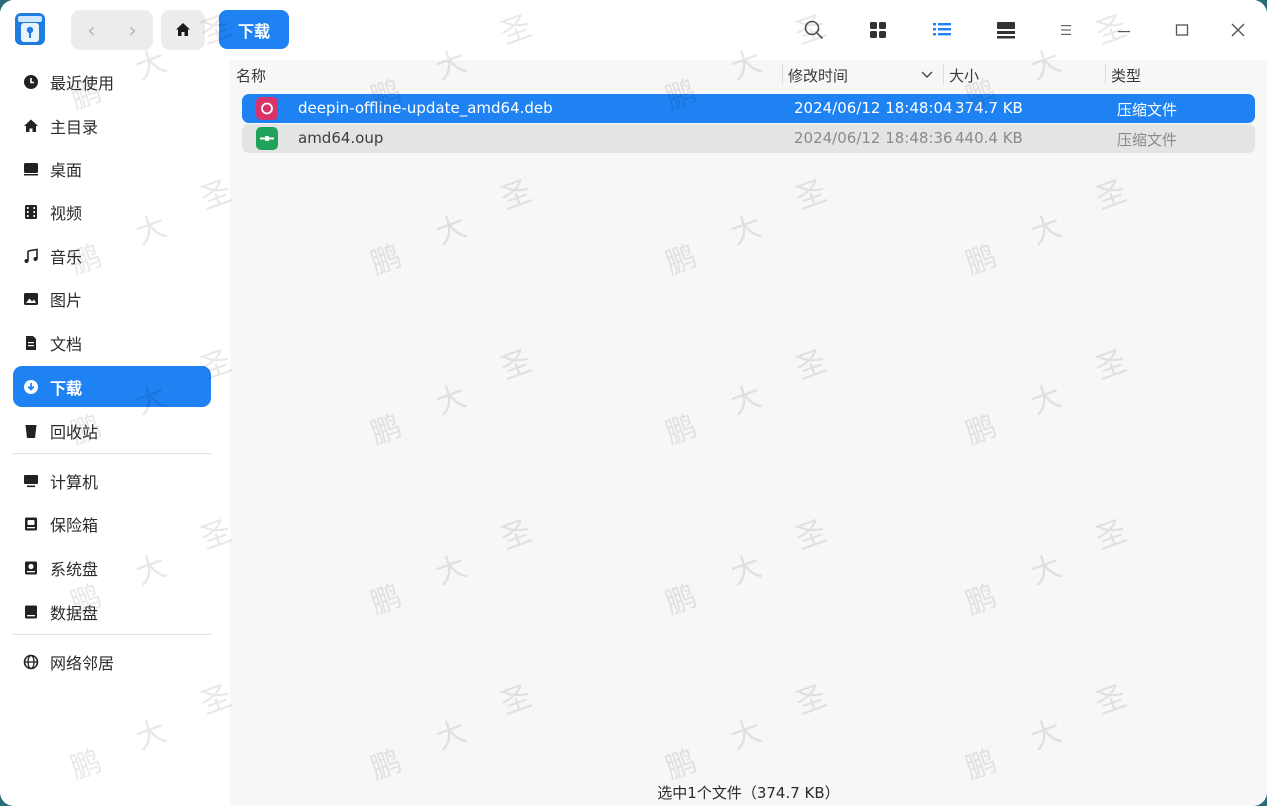 This screenshot has height=806, width=1267. What do you see at coordinates (66, 213) in the screenshot?
I see `sidebar-item-label: 视频` at bounding box center [66, 213].